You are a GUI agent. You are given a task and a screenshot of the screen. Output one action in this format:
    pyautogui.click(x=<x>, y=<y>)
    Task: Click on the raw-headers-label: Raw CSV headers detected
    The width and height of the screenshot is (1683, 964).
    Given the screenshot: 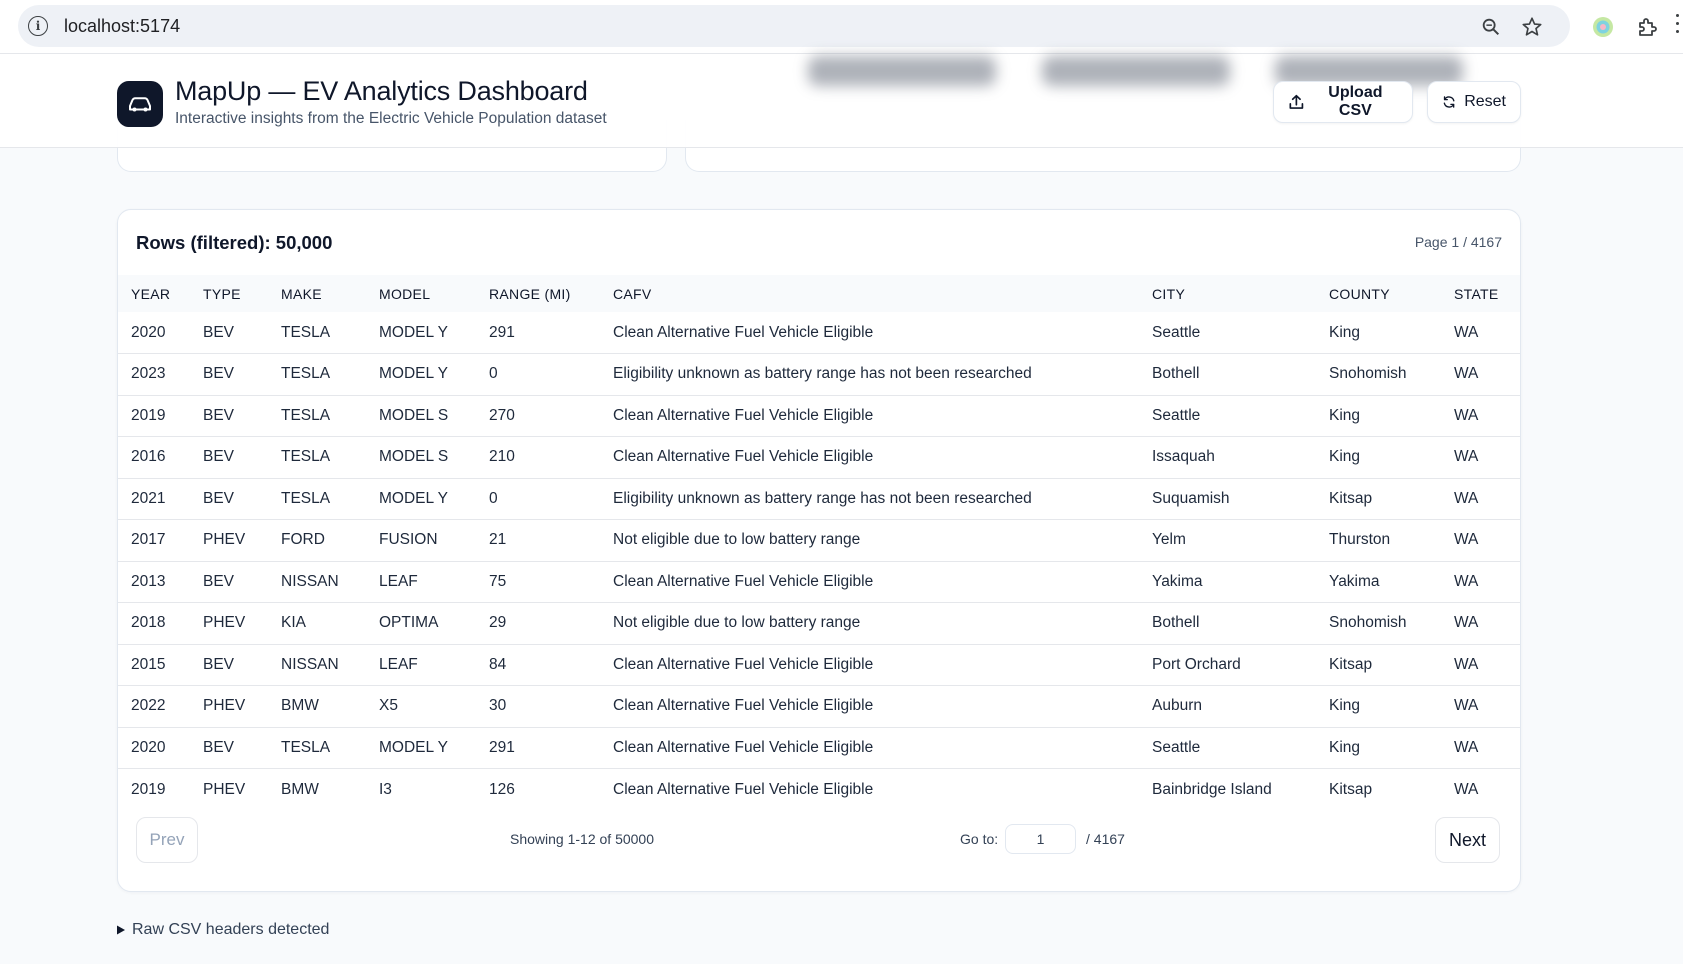 What is the action you would take?
    pyautogui.click(x=231, y=929)
    